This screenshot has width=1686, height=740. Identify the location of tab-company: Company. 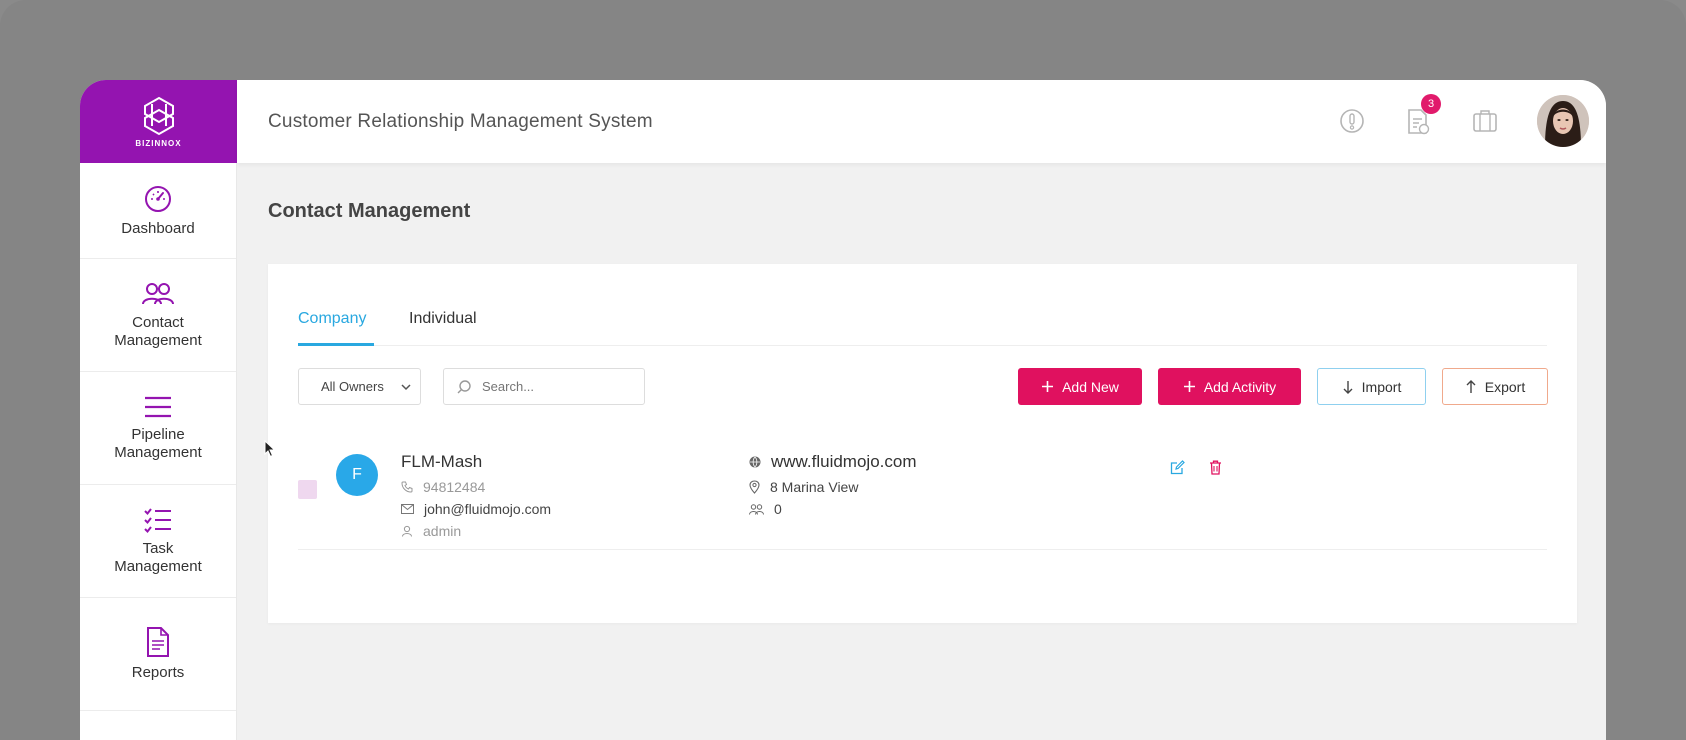
(332, 319).